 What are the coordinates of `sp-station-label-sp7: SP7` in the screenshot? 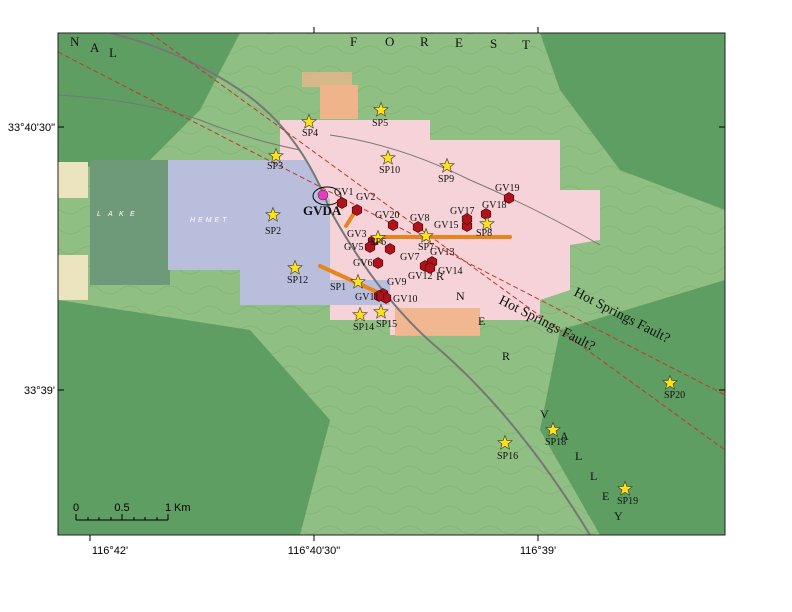 It's located at (426, 247).